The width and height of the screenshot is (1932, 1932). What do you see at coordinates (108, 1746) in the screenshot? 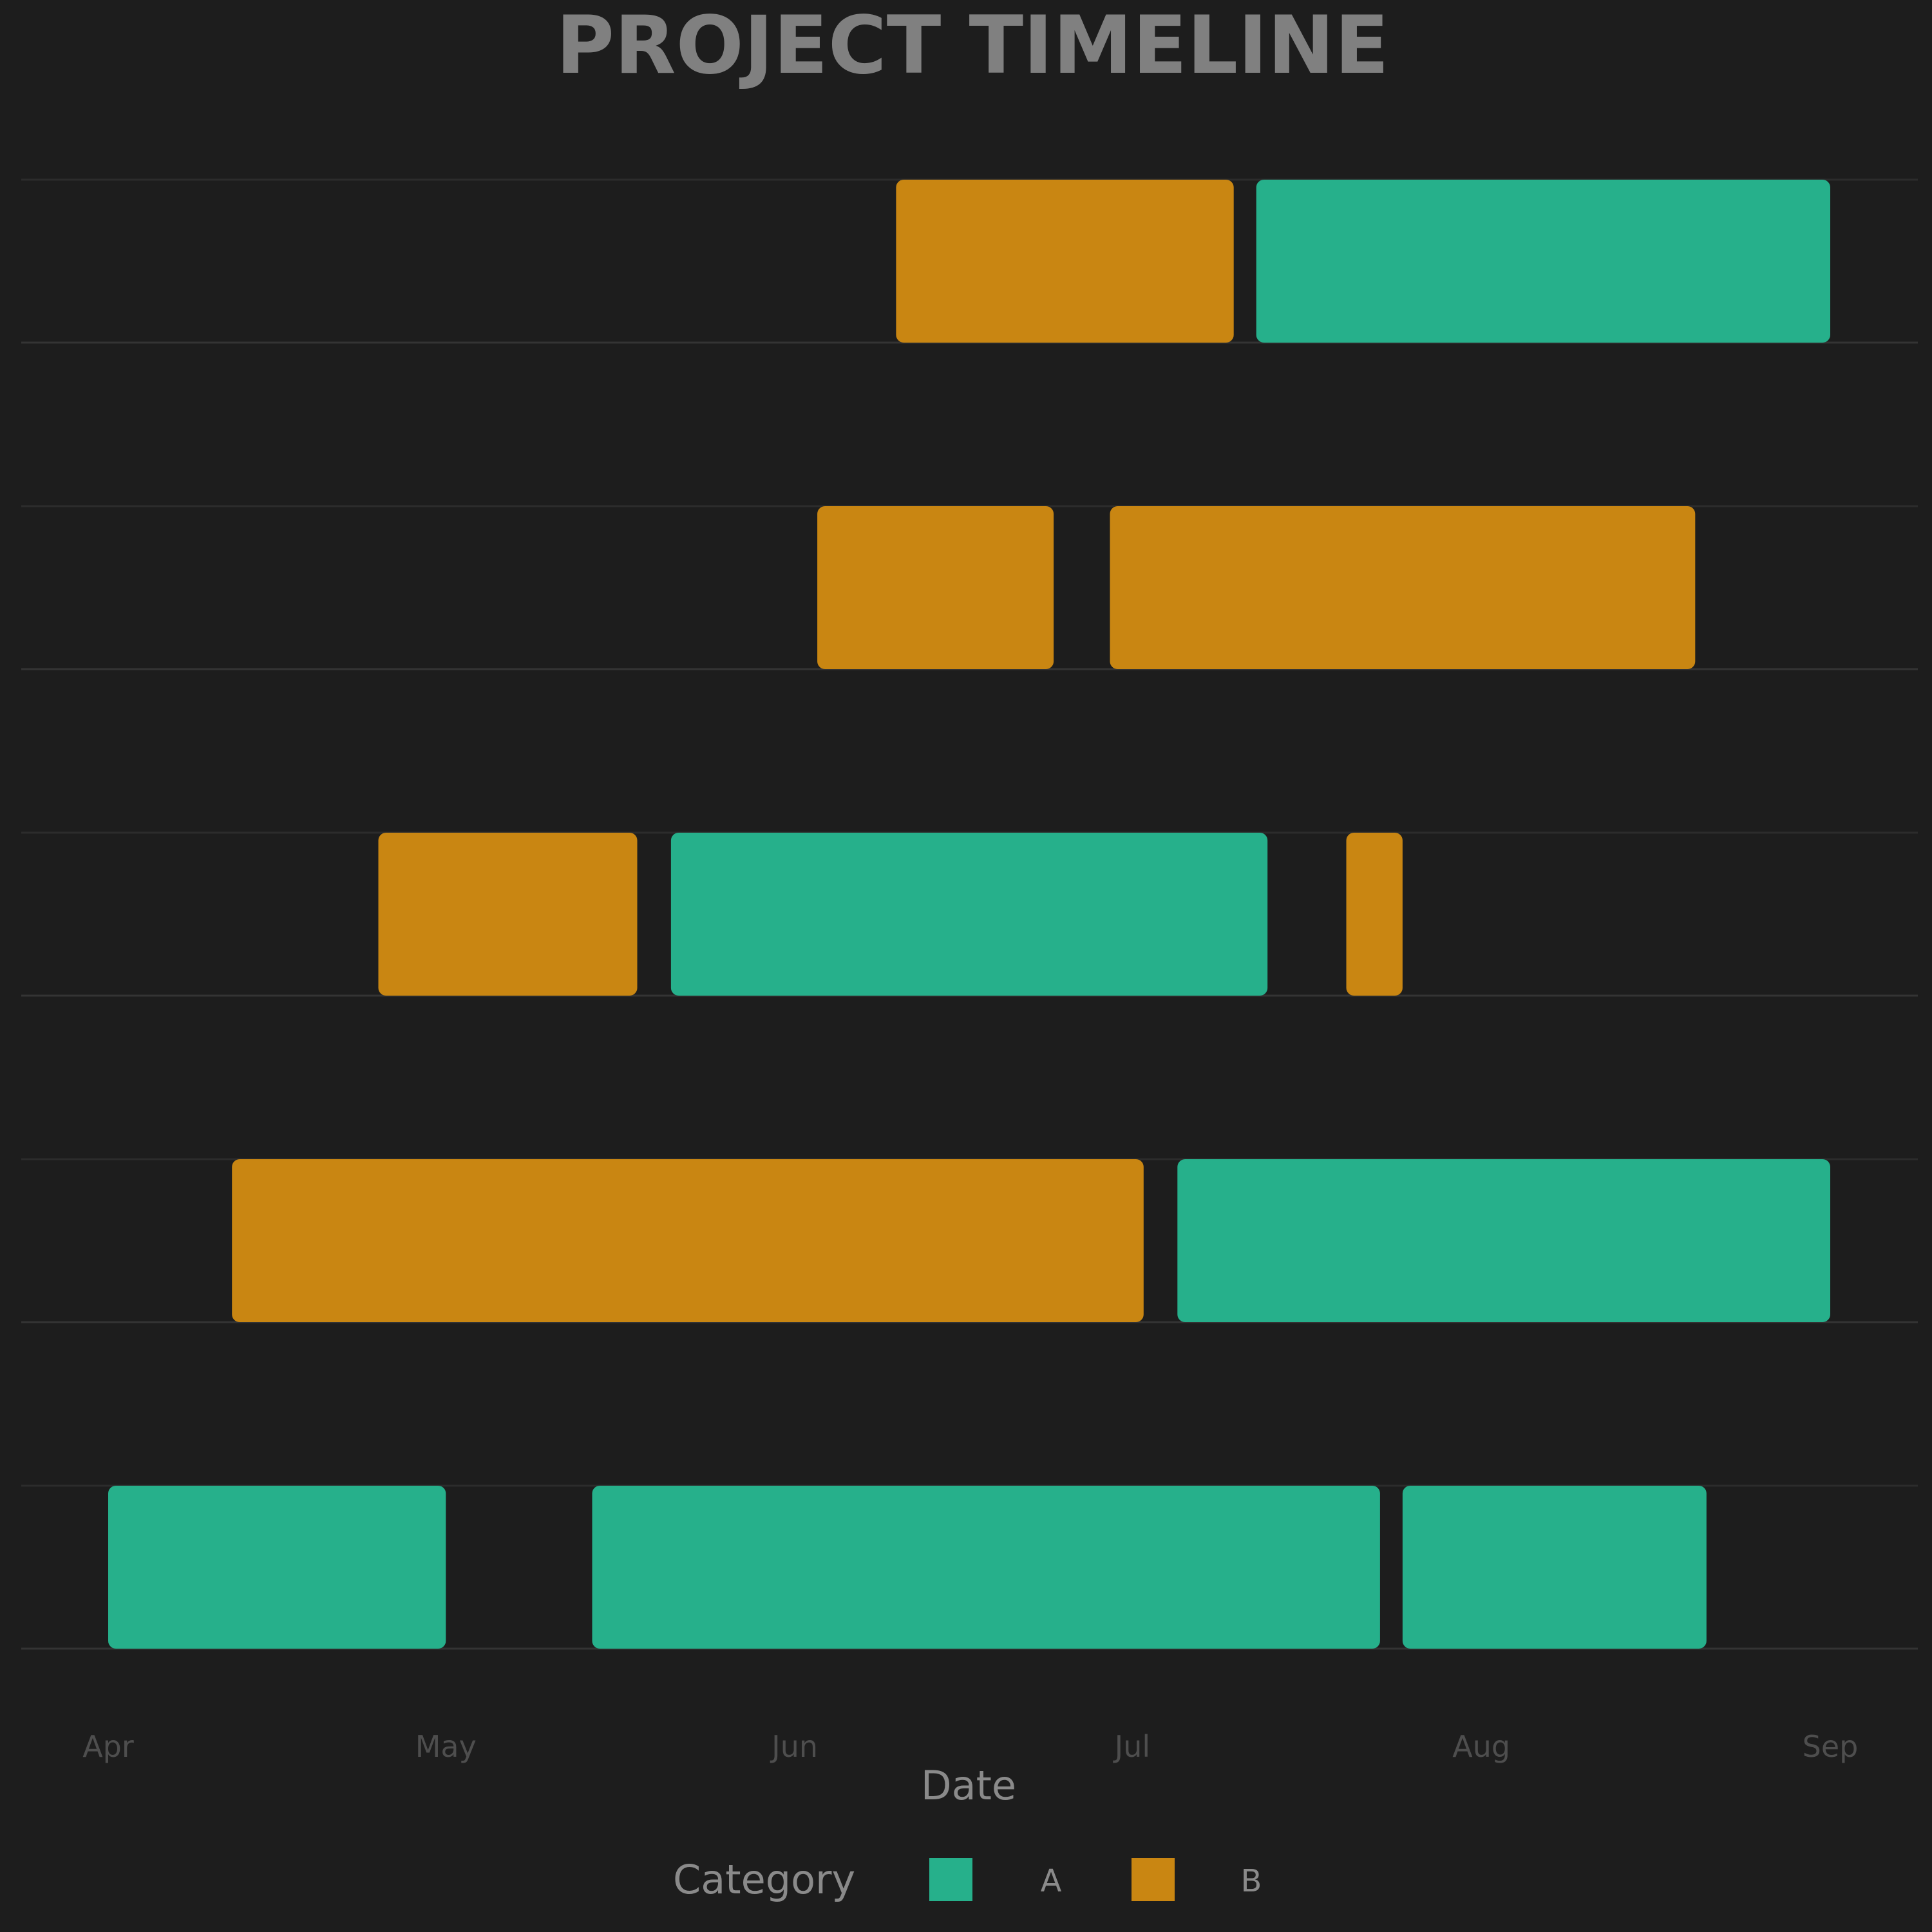
I see `x-tick-label: Apr` at bounding box center [108, 1746].